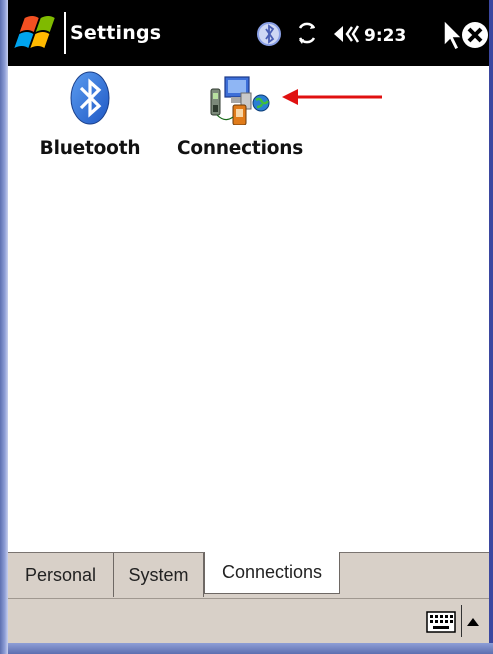 This screenshot has width=493, height=654. I want to click on volume-icon, so click(347, 36).